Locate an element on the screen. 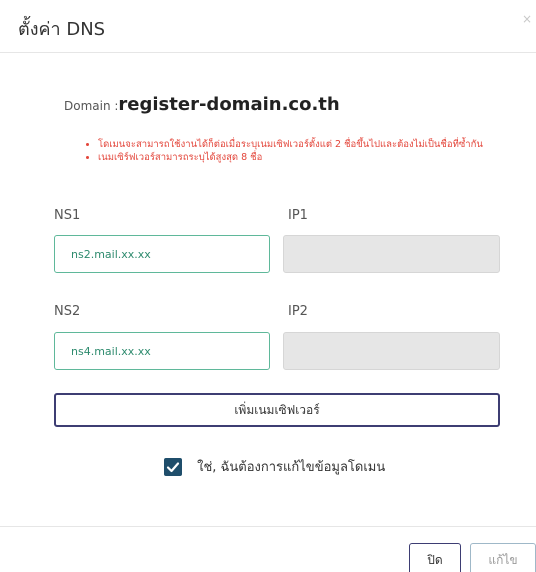 The width and height of the screenshot is (536, 572). ns2-input is located at coordinates (162, 351).